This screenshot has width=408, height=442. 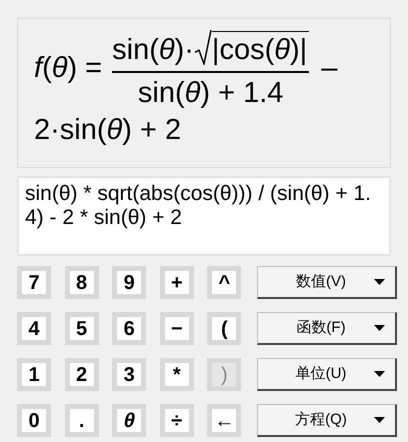 What do you see at coordinates (108, 130) in the screenshot?
I see `formula-line: 2·sin(θ) + 2` at bounding box center [108, 130].